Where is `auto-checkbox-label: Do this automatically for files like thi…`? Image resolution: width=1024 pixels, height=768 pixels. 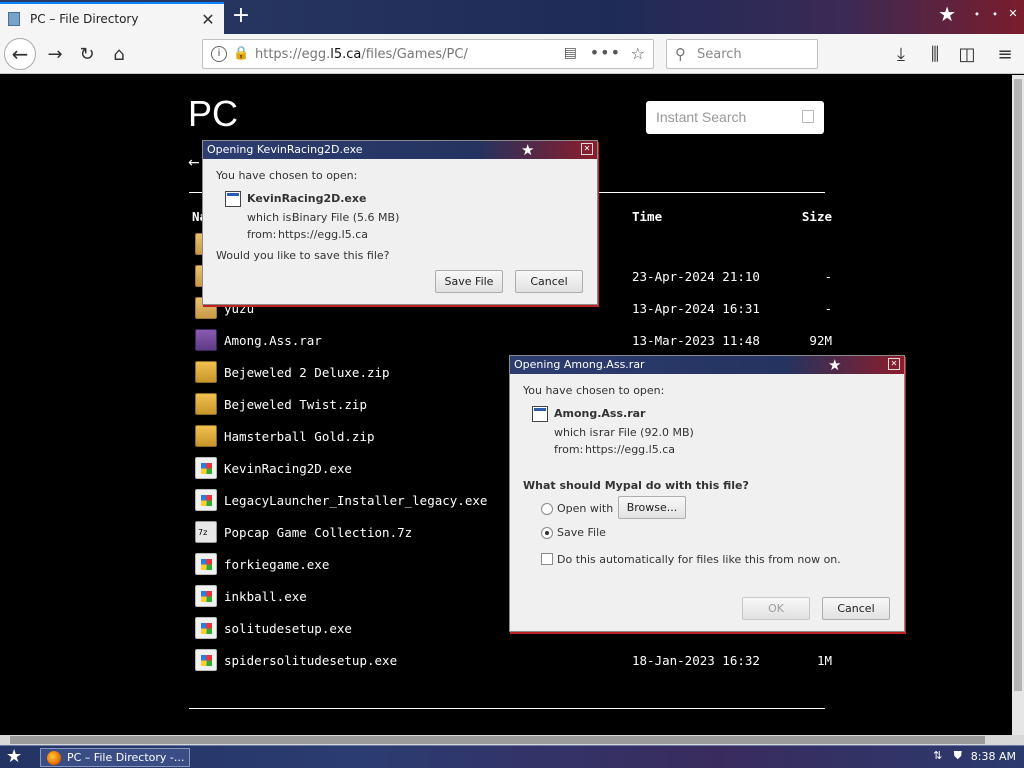 auto-checkbox-label: Do this automatically for files like thi… is located at coordinates (699, 559).